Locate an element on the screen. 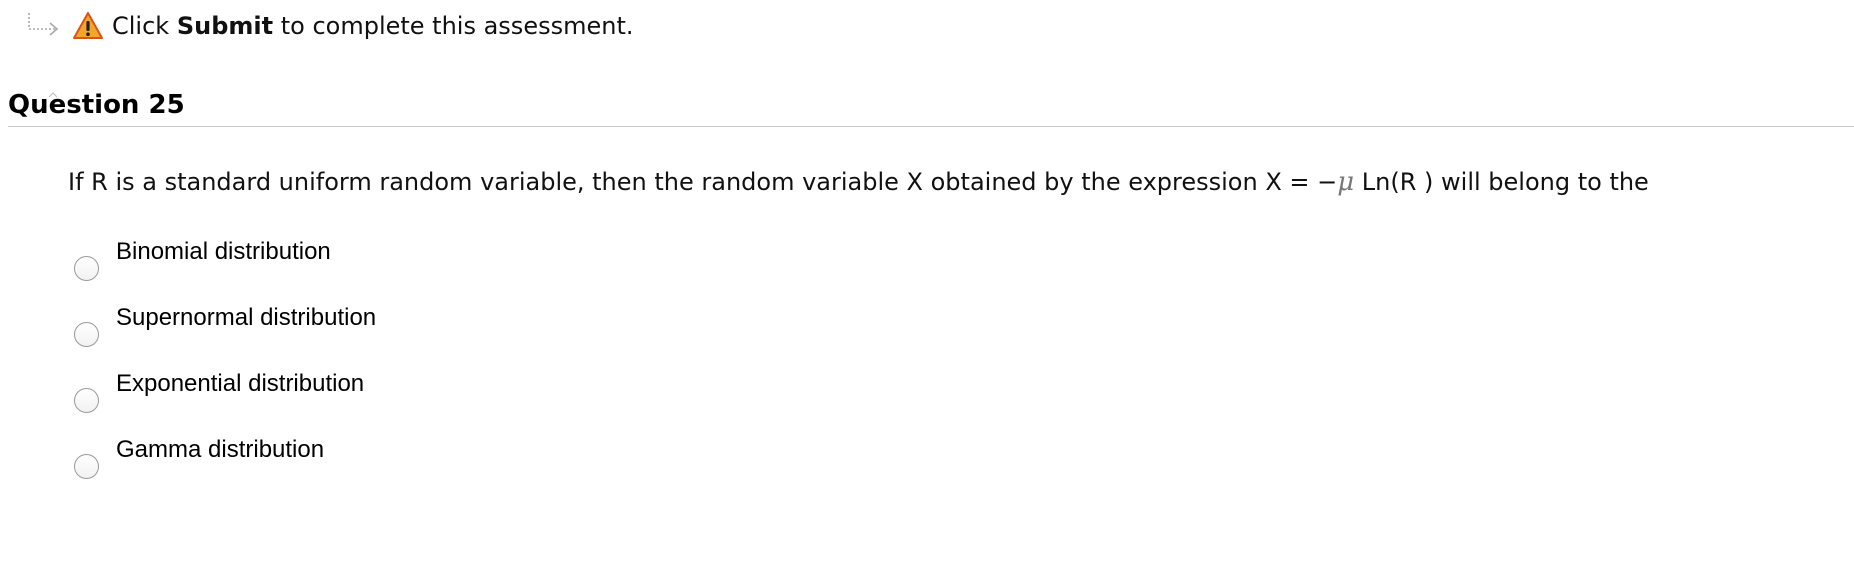 This screenshot has width=1854, height=566. notice-prefix: Click is located at coordinates (144, 26).